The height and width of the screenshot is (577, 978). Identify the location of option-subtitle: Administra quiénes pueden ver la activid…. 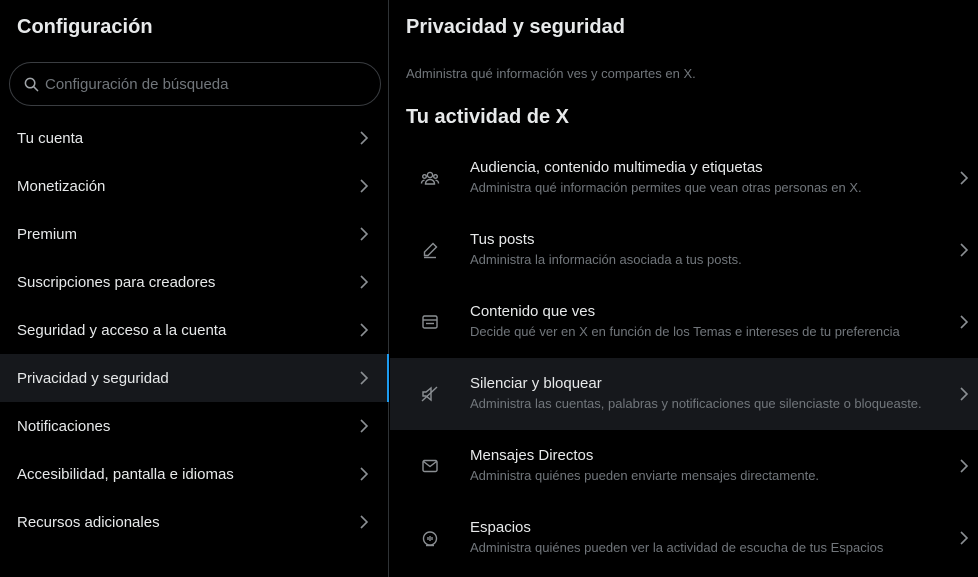
(677, 547).